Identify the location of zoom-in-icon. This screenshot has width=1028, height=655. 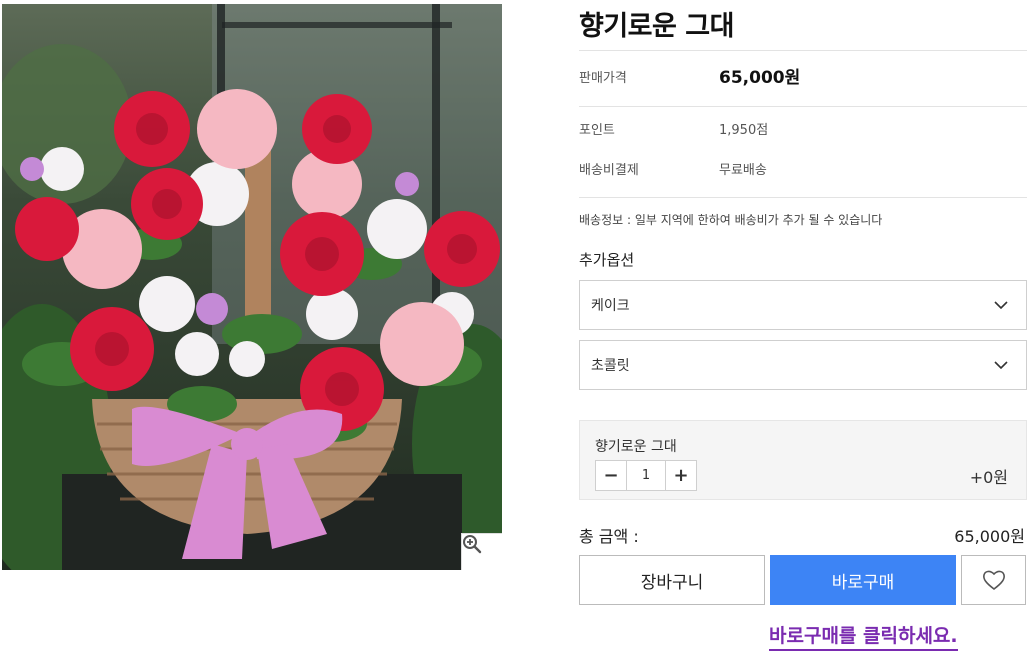
(472, 544).